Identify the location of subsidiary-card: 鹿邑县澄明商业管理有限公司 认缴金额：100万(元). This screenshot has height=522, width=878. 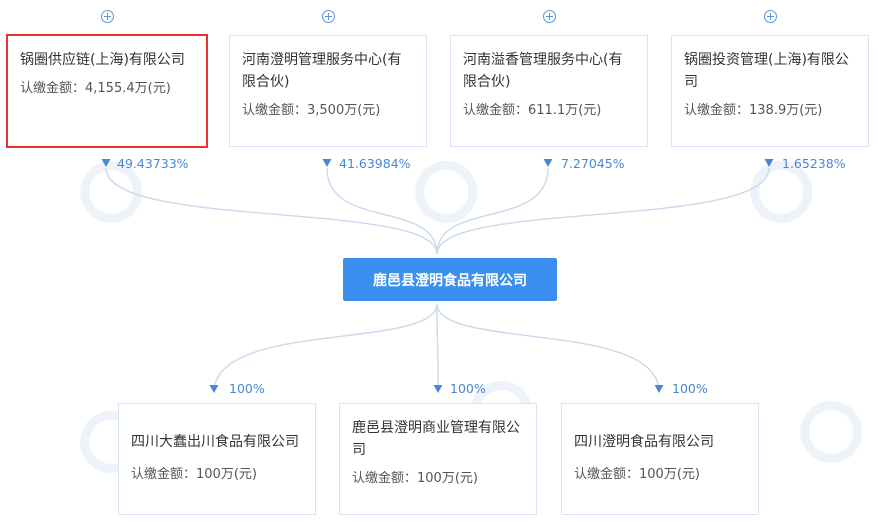
(438, 459).